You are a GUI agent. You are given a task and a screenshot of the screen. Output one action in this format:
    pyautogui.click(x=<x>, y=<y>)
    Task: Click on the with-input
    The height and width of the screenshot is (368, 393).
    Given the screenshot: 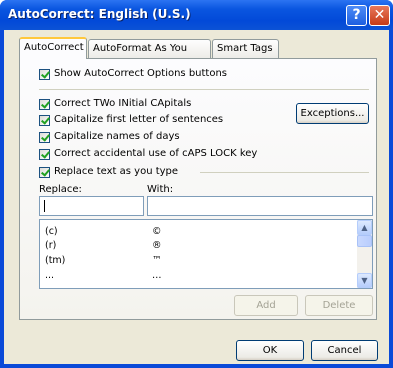 What is the action you would take?
    pyautogui.click(x=260, y=206)
    